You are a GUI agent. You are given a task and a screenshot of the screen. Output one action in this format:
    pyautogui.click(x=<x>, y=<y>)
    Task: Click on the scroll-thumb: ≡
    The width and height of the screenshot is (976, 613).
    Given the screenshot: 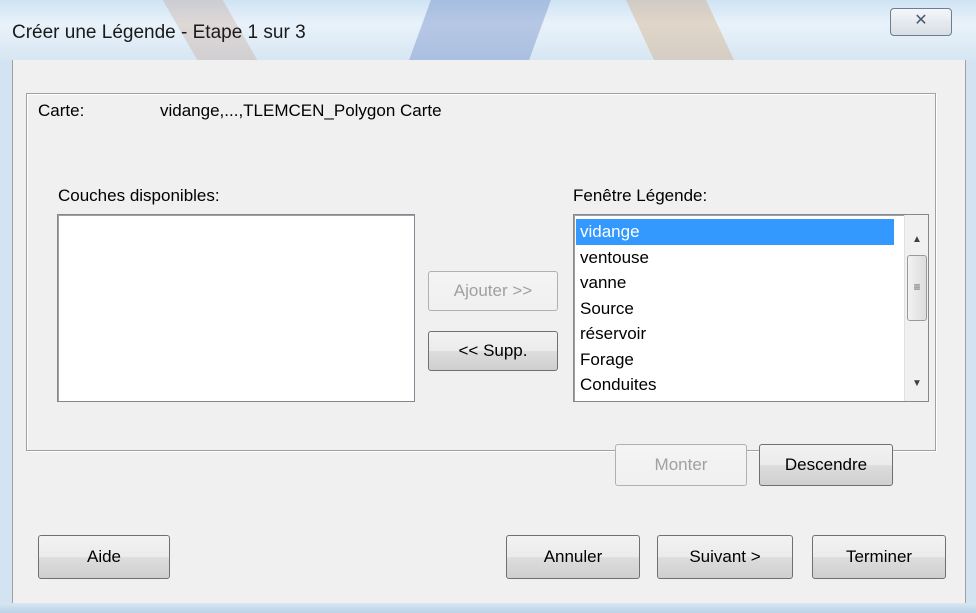 What is the action you would take?
    pyautogui.click(x=917, y=288)
    